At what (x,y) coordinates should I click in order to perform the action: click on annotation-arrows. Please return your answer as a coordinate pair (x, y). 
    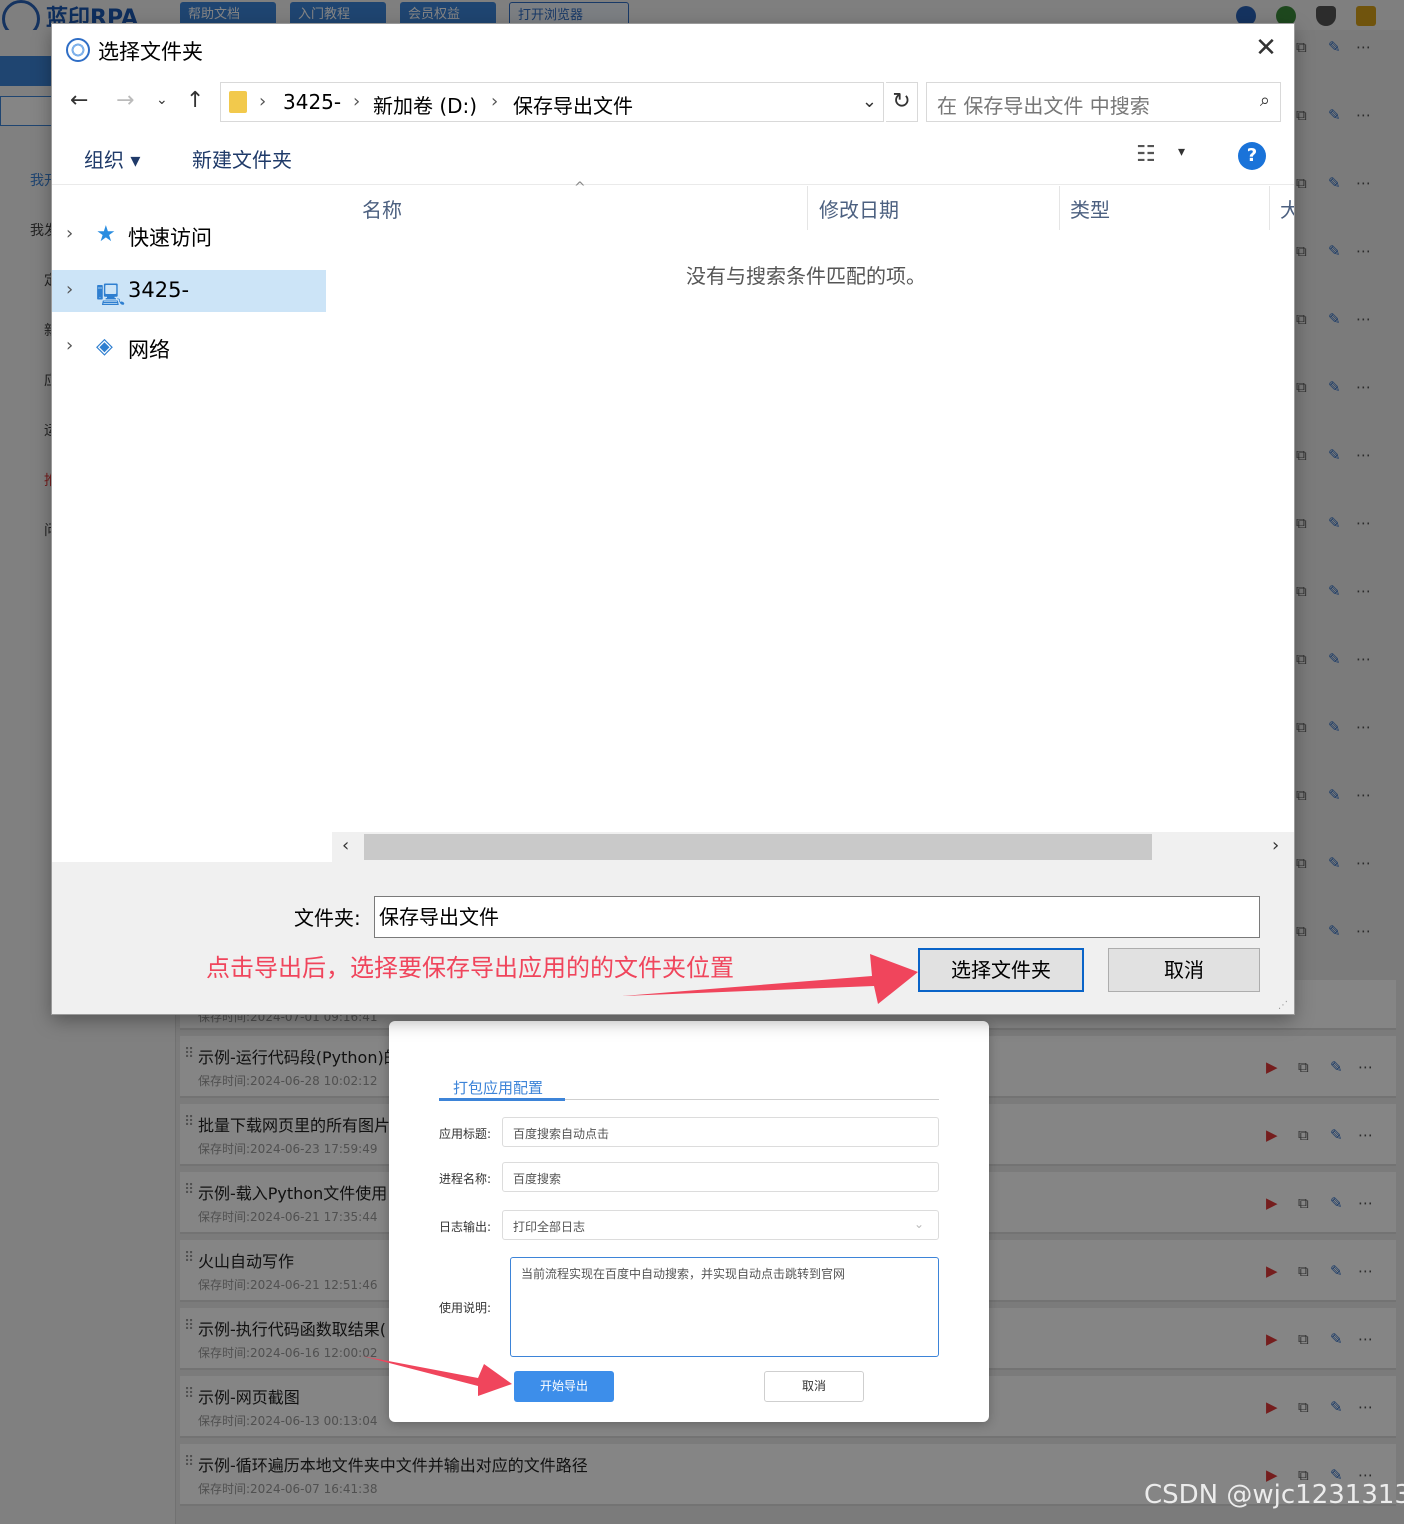
    Looking at the image, I should click on (640, 1175).